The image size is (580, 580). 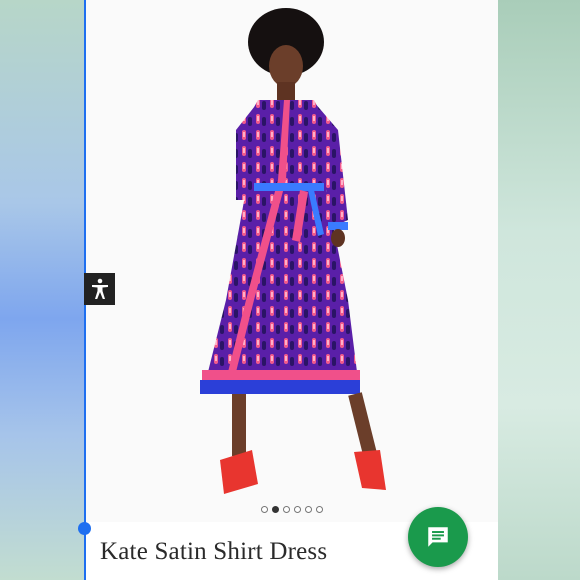 What do you see at coordinates (84, 528) in the screenshot?
I see `scroll-handle` at bounding box center [84, 528].